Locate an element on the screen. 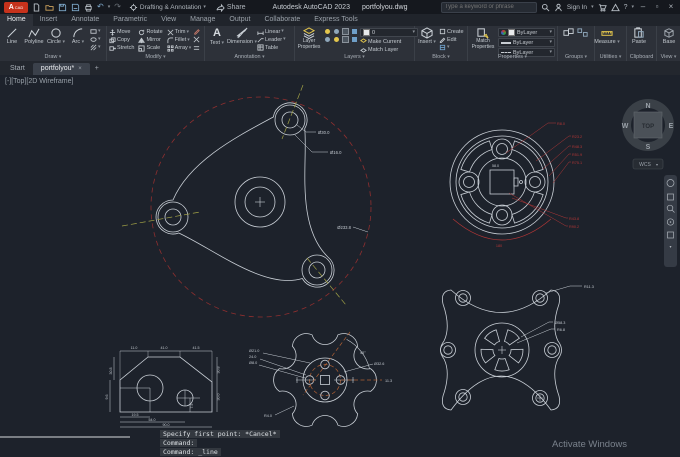 The width and height of the screenshot is (680, 457). app-logo: A CAD is located at coordinates (16, 7).